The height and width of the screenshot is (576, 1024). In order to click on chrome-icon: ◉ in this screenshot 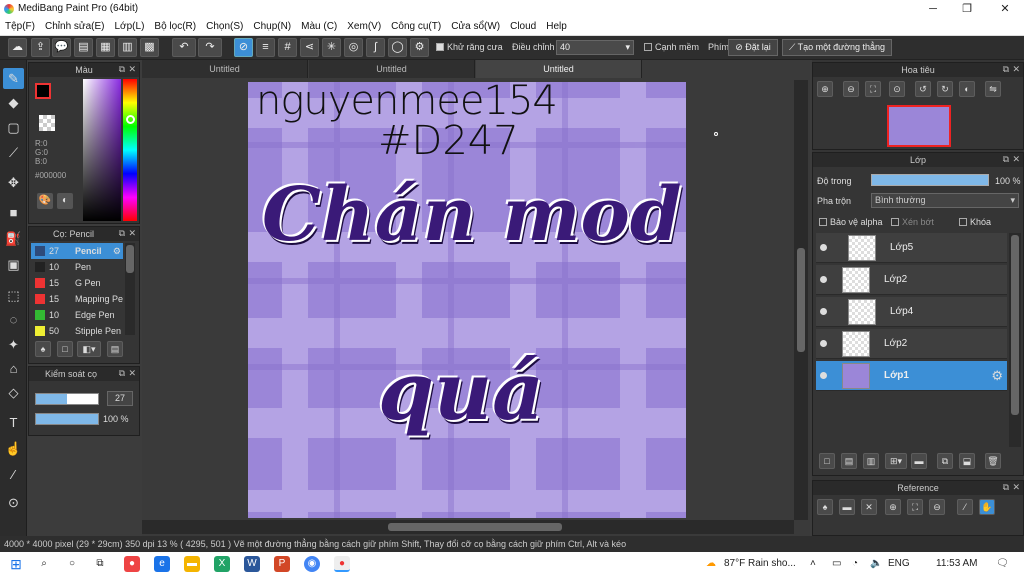, I will do `click(312, 564)`.